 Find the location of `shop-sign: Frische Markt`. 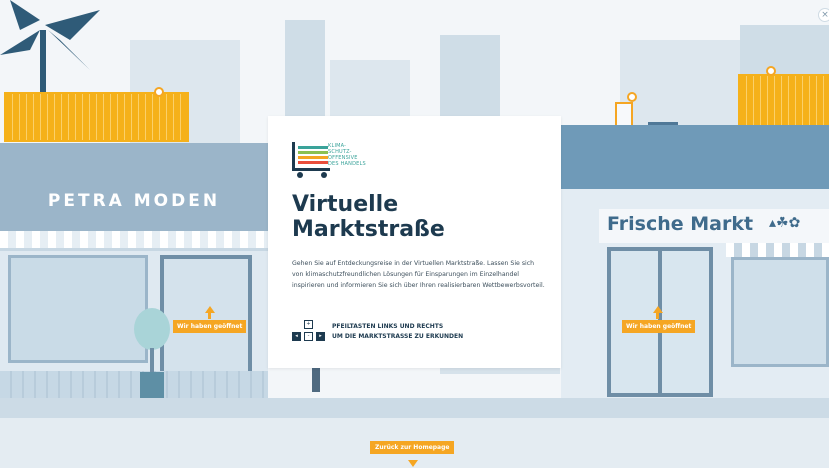

shop-sign: Frische Markt is located at coordinates (680, 224).